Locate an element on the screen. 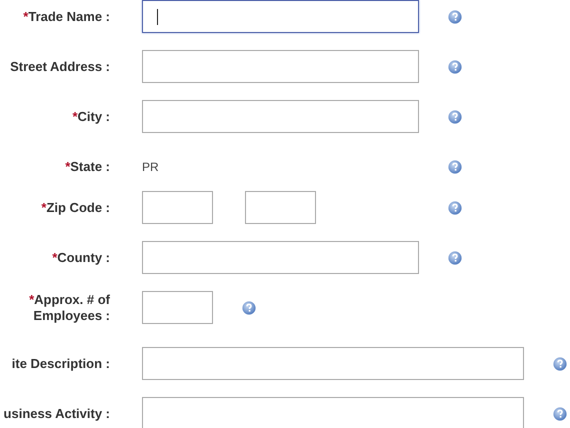  field-label: ite Description : is located at coordinates (60, 364).